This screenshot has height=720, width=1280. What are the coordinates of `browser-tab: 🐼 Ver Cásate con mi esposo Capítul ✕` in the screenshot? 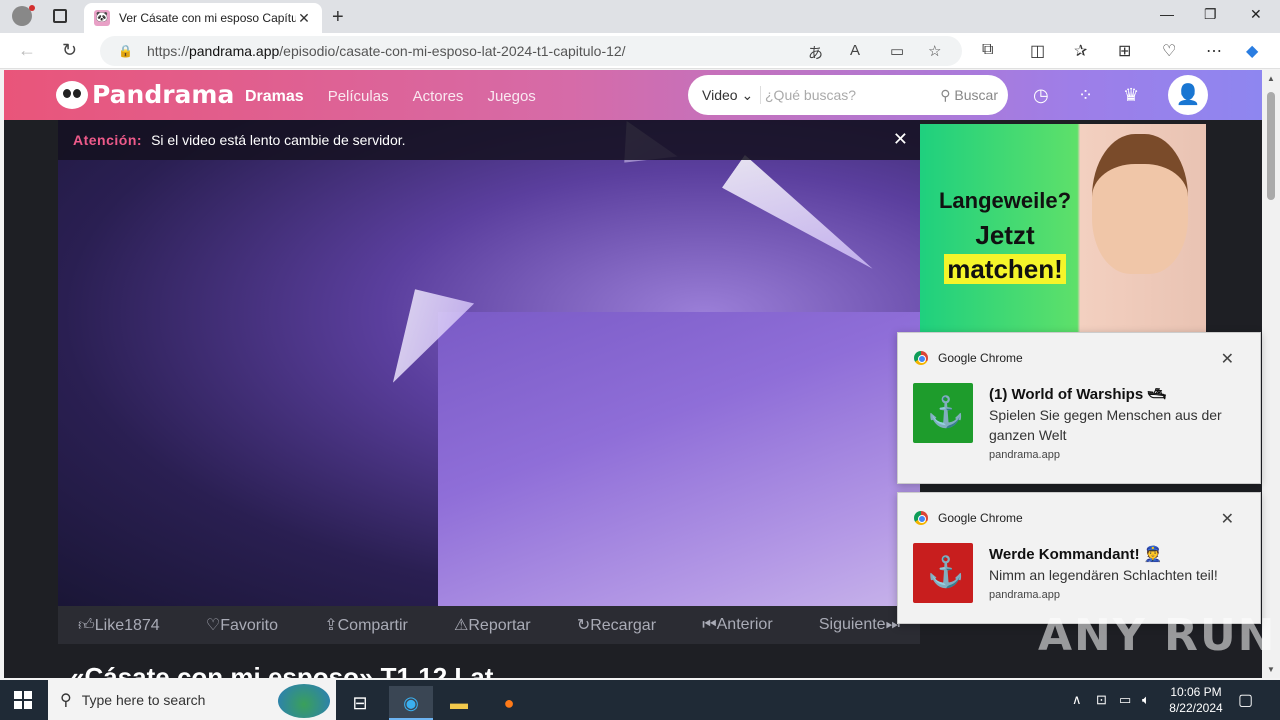 It's located at (203, 18).